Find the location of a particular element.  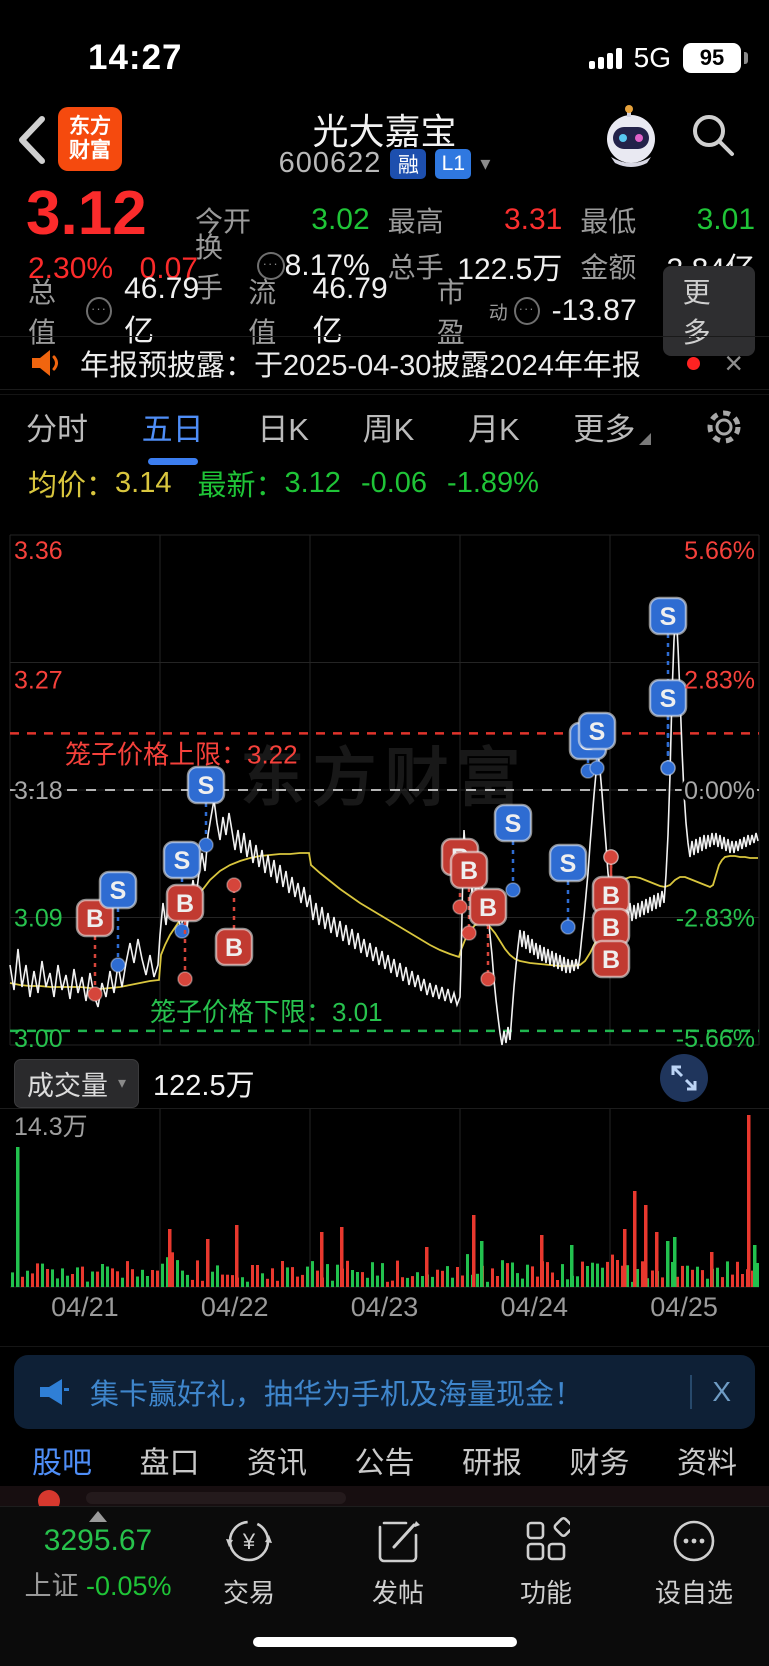

tab-news: 资讯 is located at coordinates (277, 1460).